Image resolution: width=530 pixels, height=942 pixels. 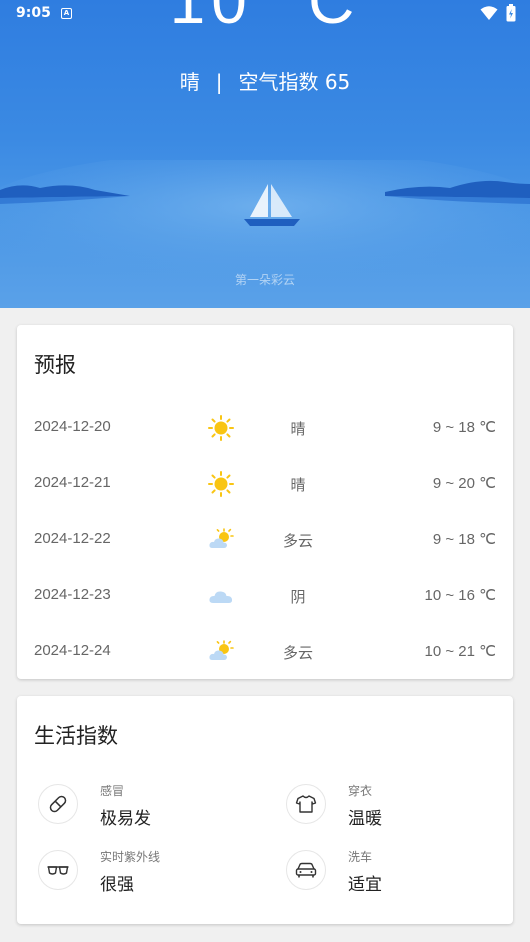 What do you see at coordinates (365, 885) in the screenshot?
I see `life-index-value: 适宜` at bounding box center [365, 885].